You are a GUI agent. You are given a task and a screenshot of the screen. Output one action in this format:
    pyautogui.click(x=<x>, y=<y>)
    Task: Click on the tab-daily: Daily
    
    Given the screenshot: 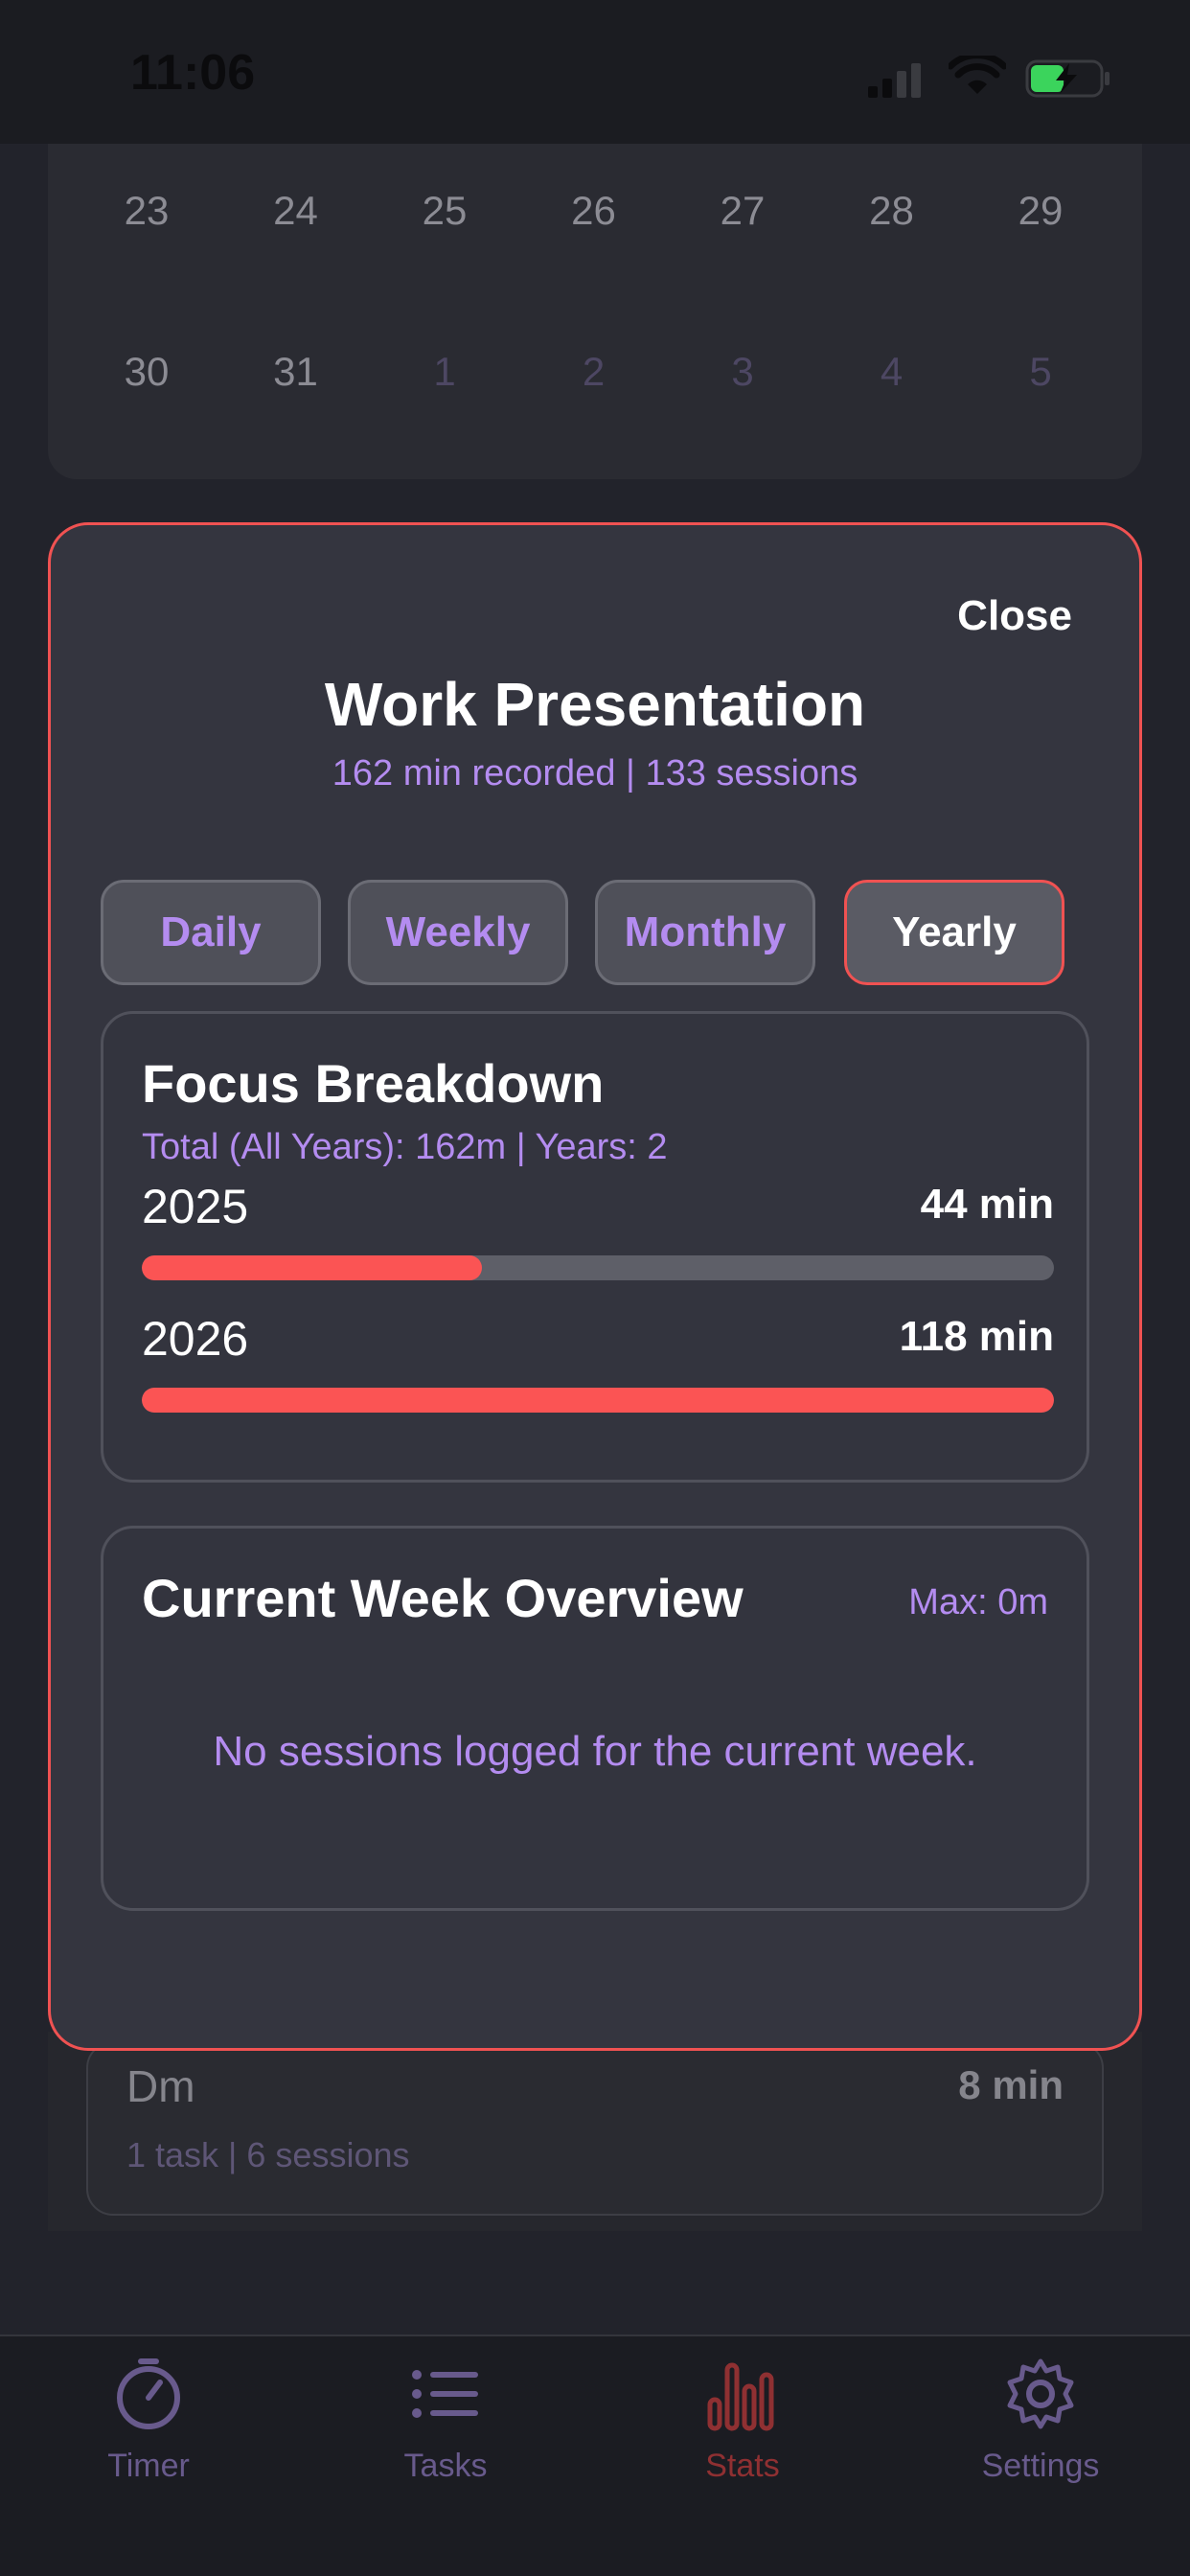 What is the action you would take?
    pyautogui.click(x=211, y=932)
    